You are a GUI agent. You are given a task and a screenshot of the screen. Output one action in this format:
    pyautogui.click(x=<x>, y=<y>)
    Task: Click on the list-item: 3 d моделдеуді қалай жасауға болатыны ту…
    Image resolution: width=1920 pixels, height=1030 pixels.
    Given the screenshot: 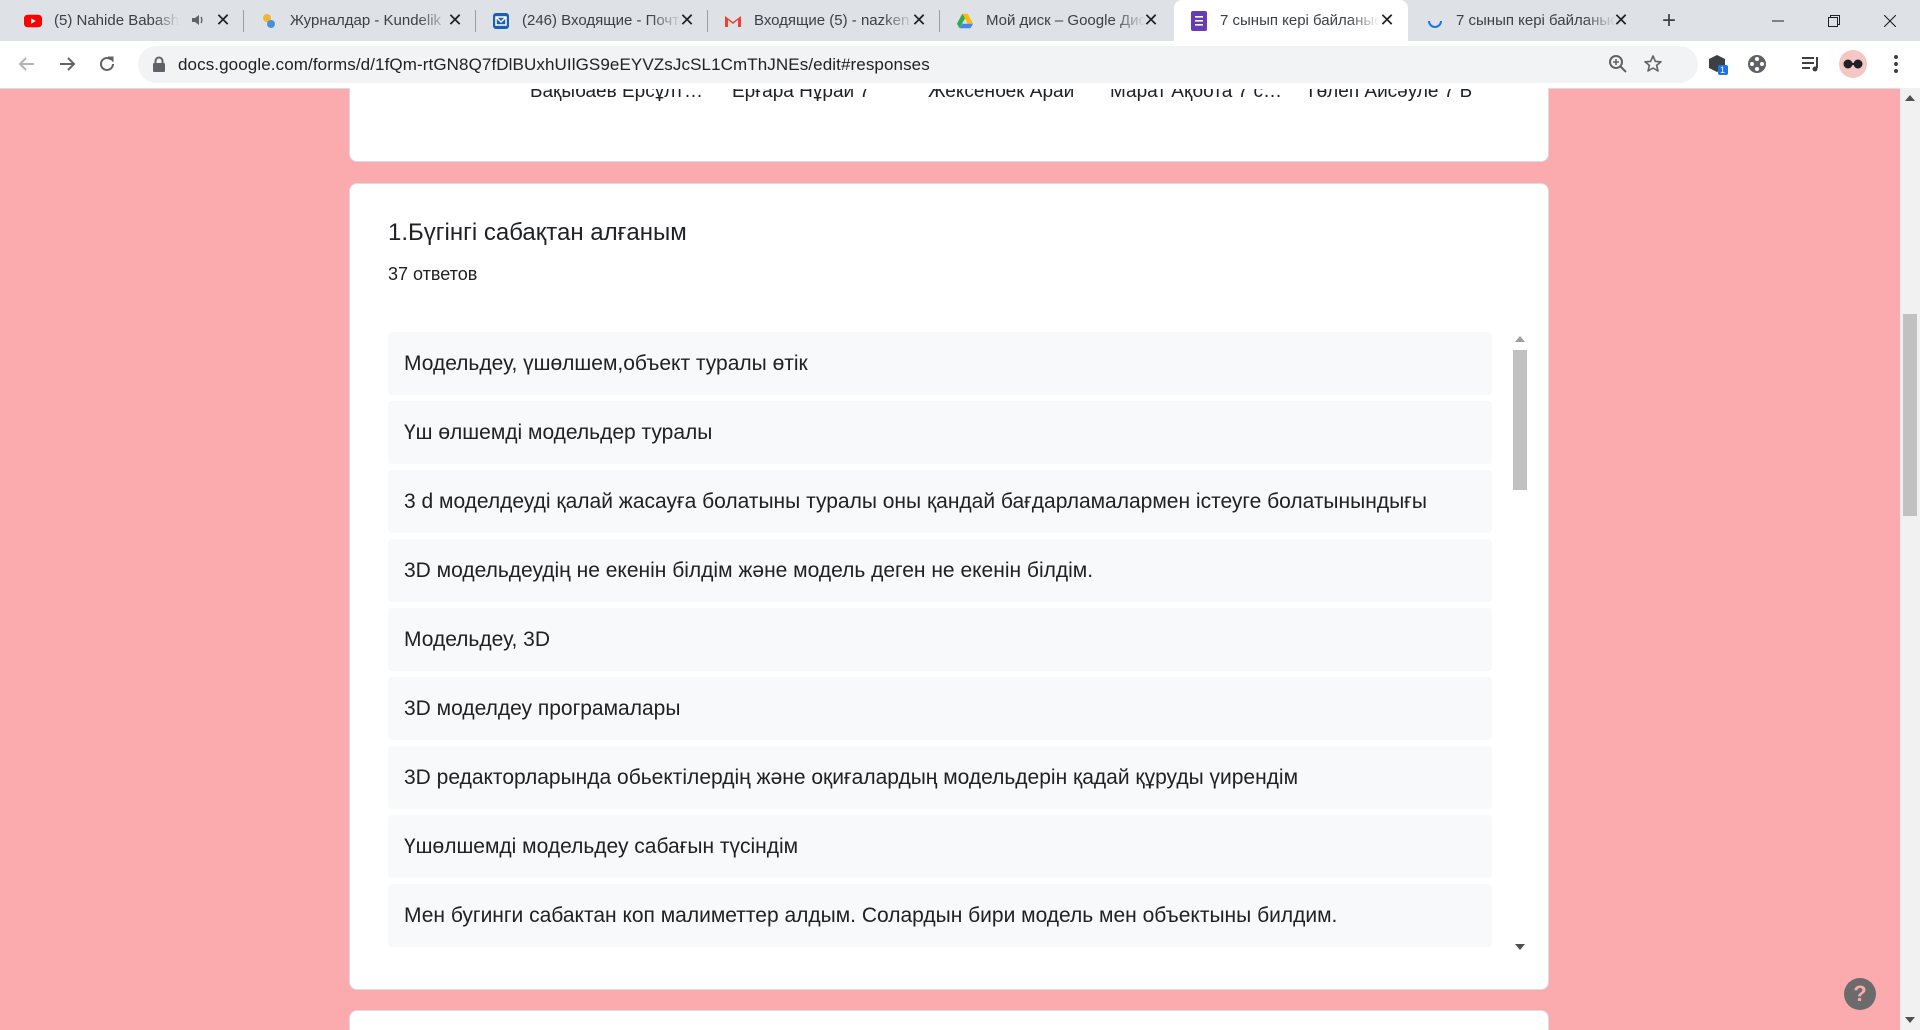 What is the action you would take?
    pyautogui.click(x=940, y=501)
    